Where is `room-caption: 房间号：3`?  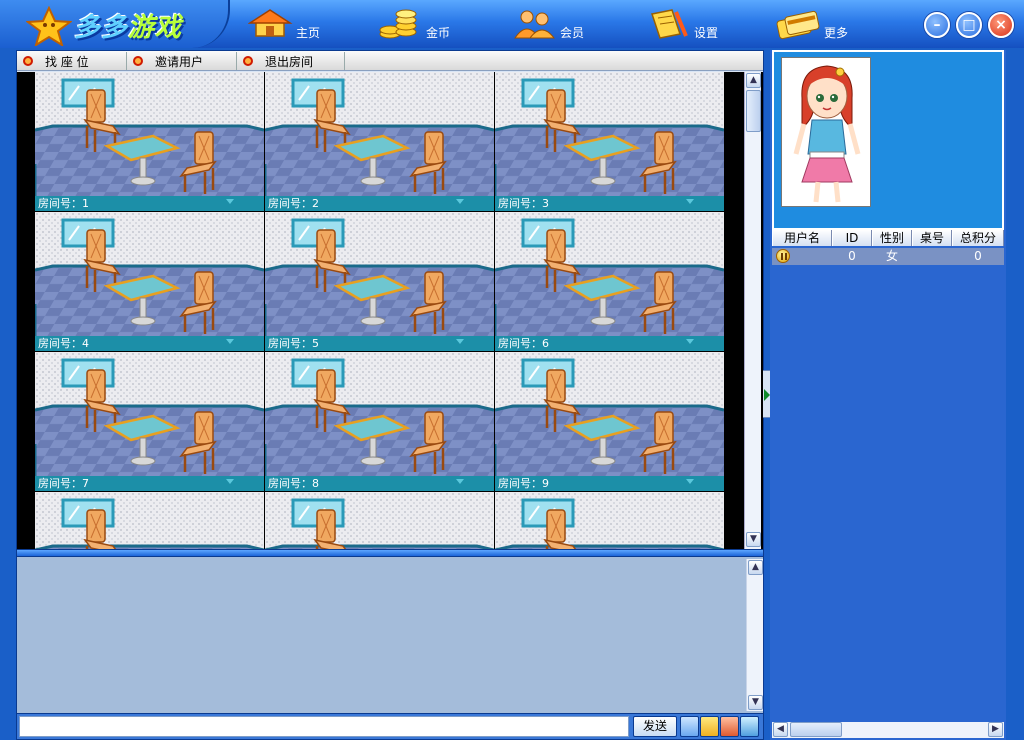 room-caption: 房间号：3 is located at coordinates (609, 203).